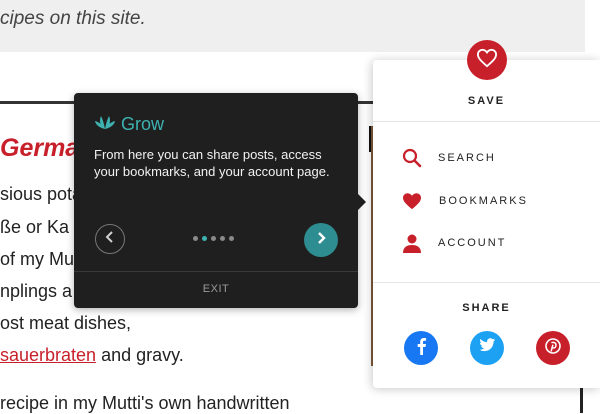 The height and width of the screenshot is (414, 600). I want to click on chevron-left-icon, so click(110, 239).